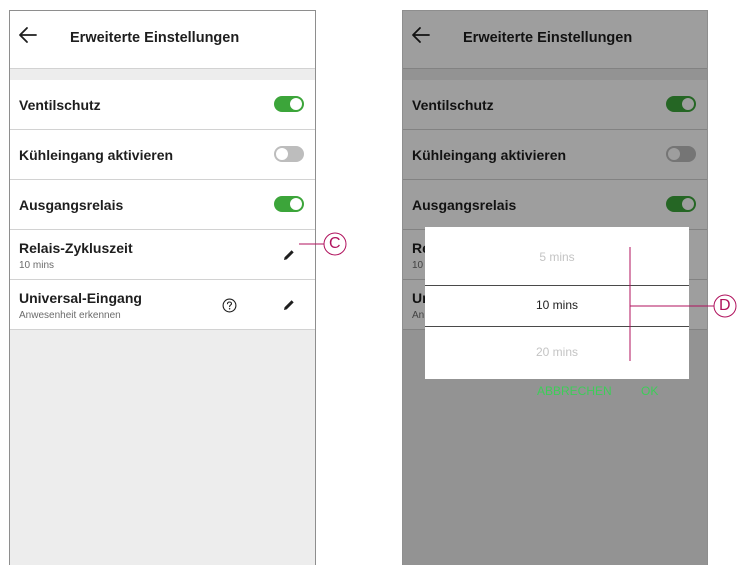 The height and width of the screenshot is (565, 737). I want to click on setting-row-relay-cycle-time: Relais-Zykluszeit 10 mins, so click(162, 255).